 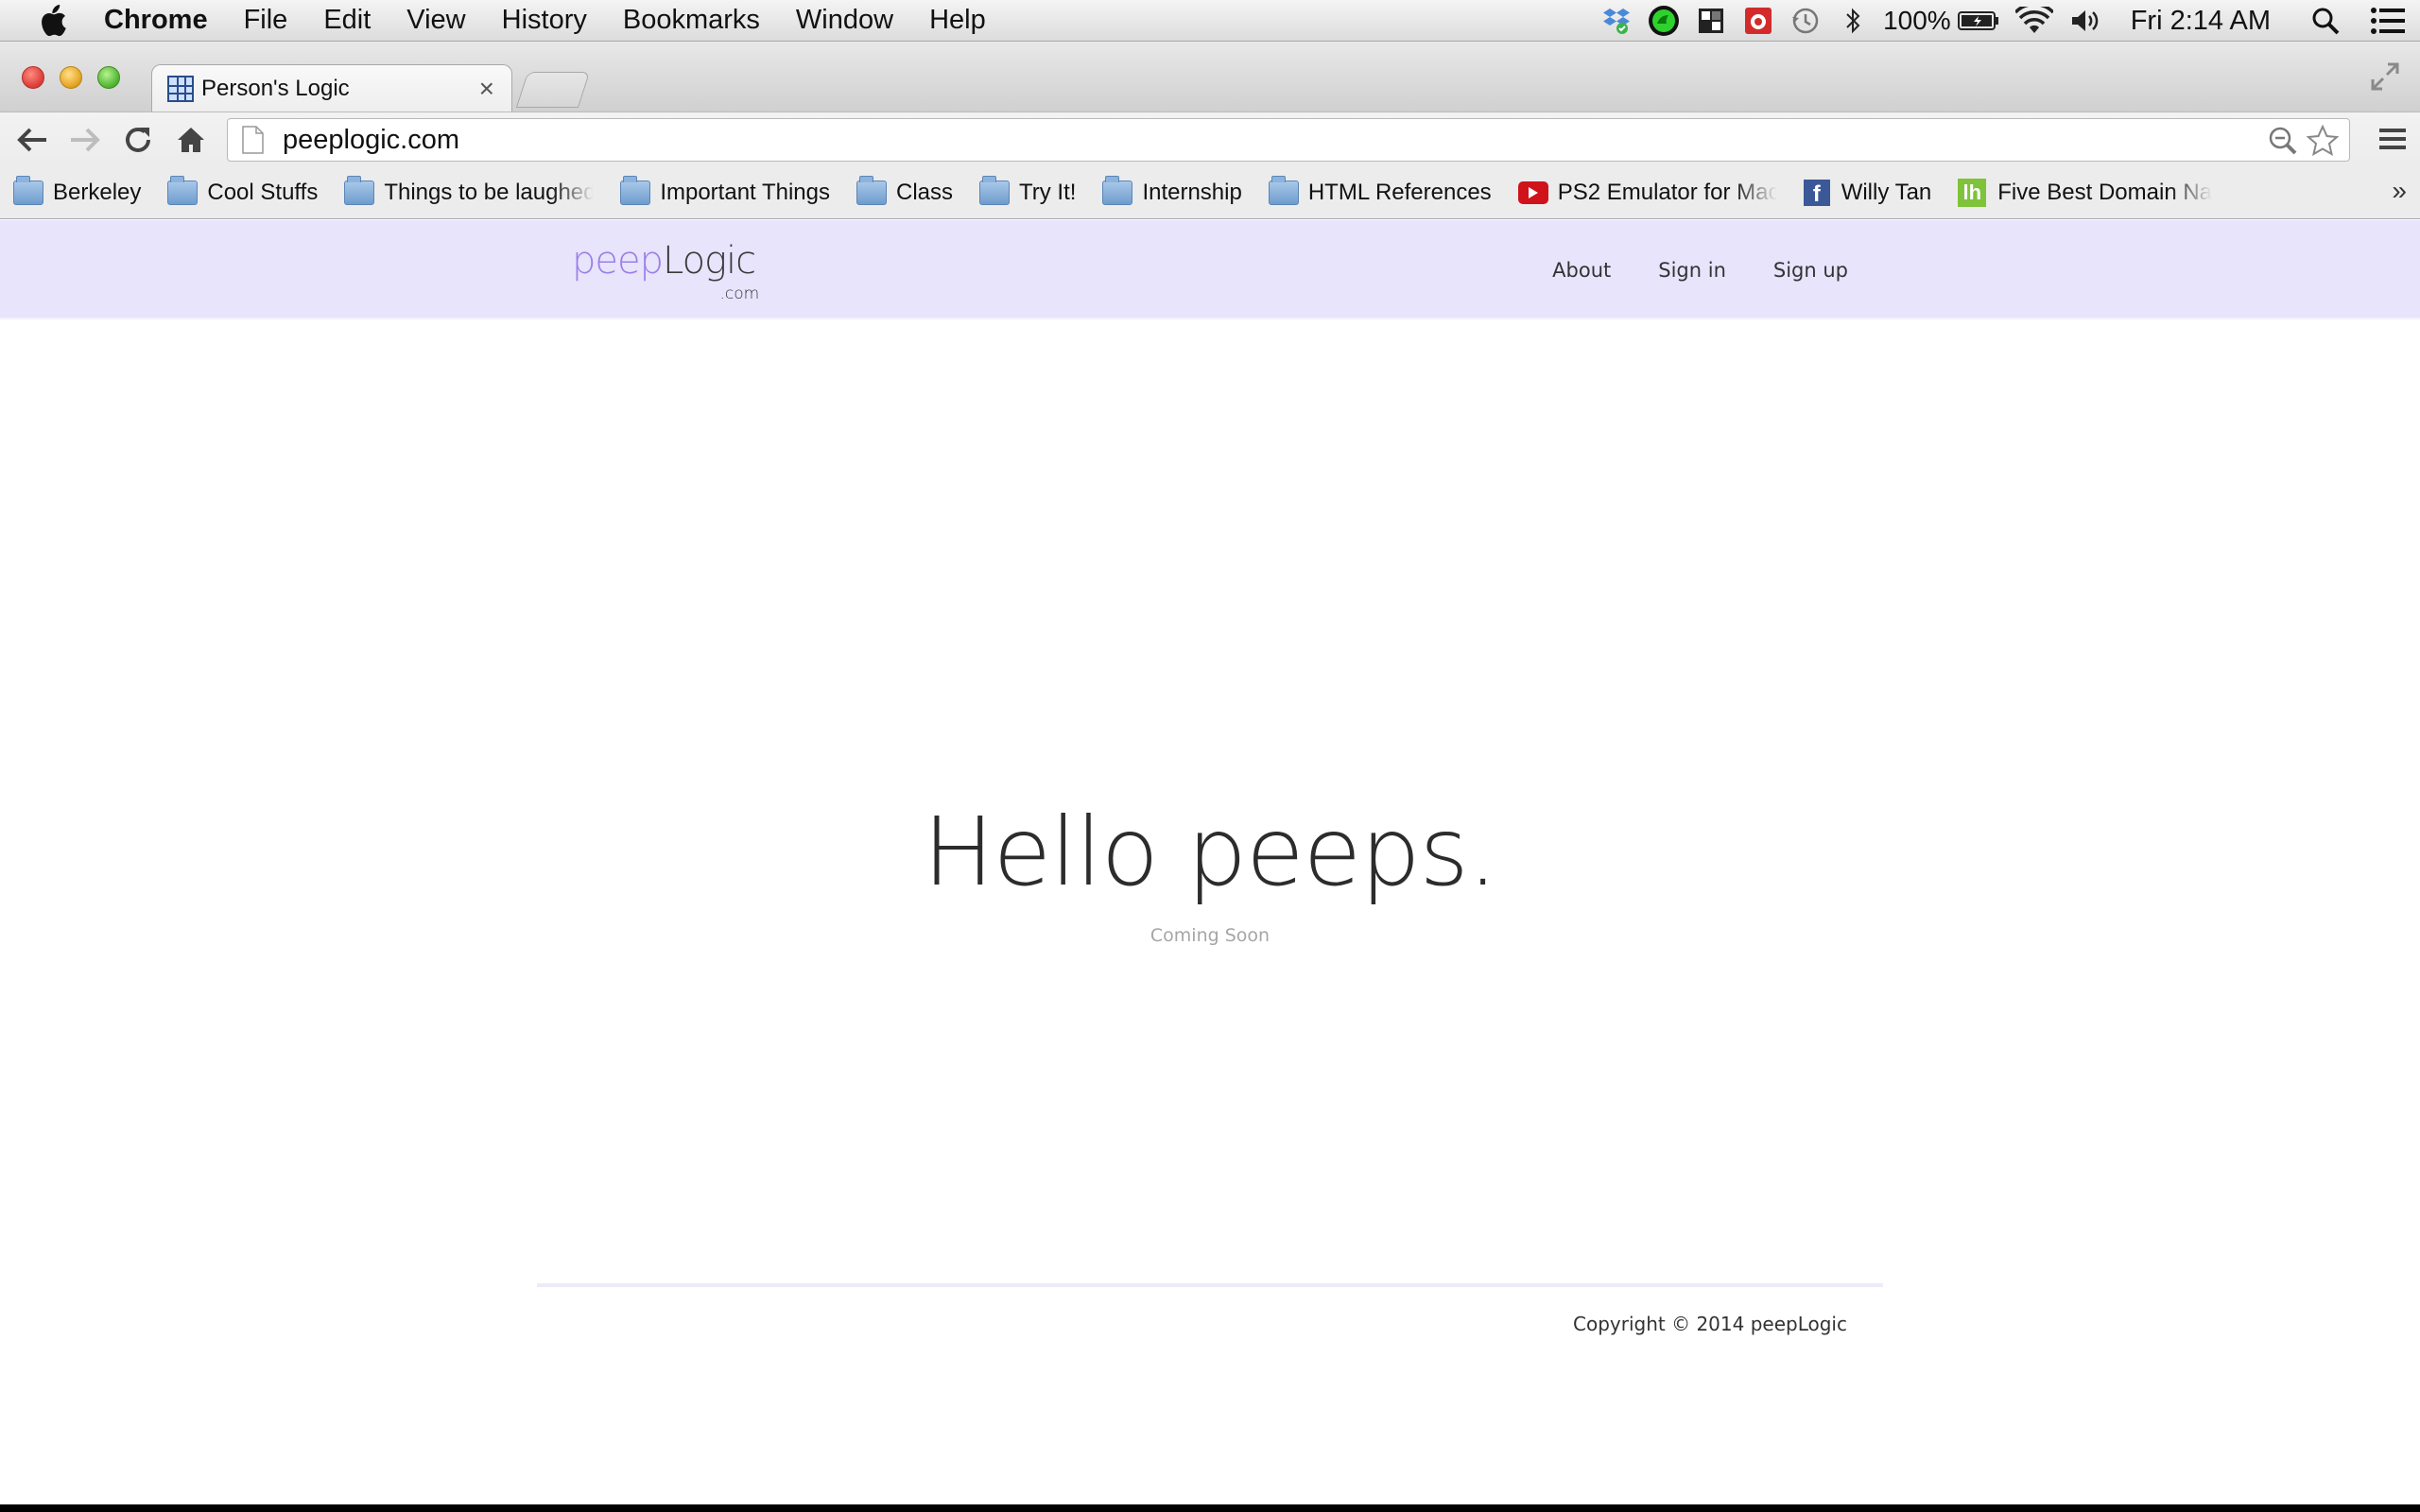 I want to click on bookmark-folder-try-it: Try It!, so click(x=1028, y=190).